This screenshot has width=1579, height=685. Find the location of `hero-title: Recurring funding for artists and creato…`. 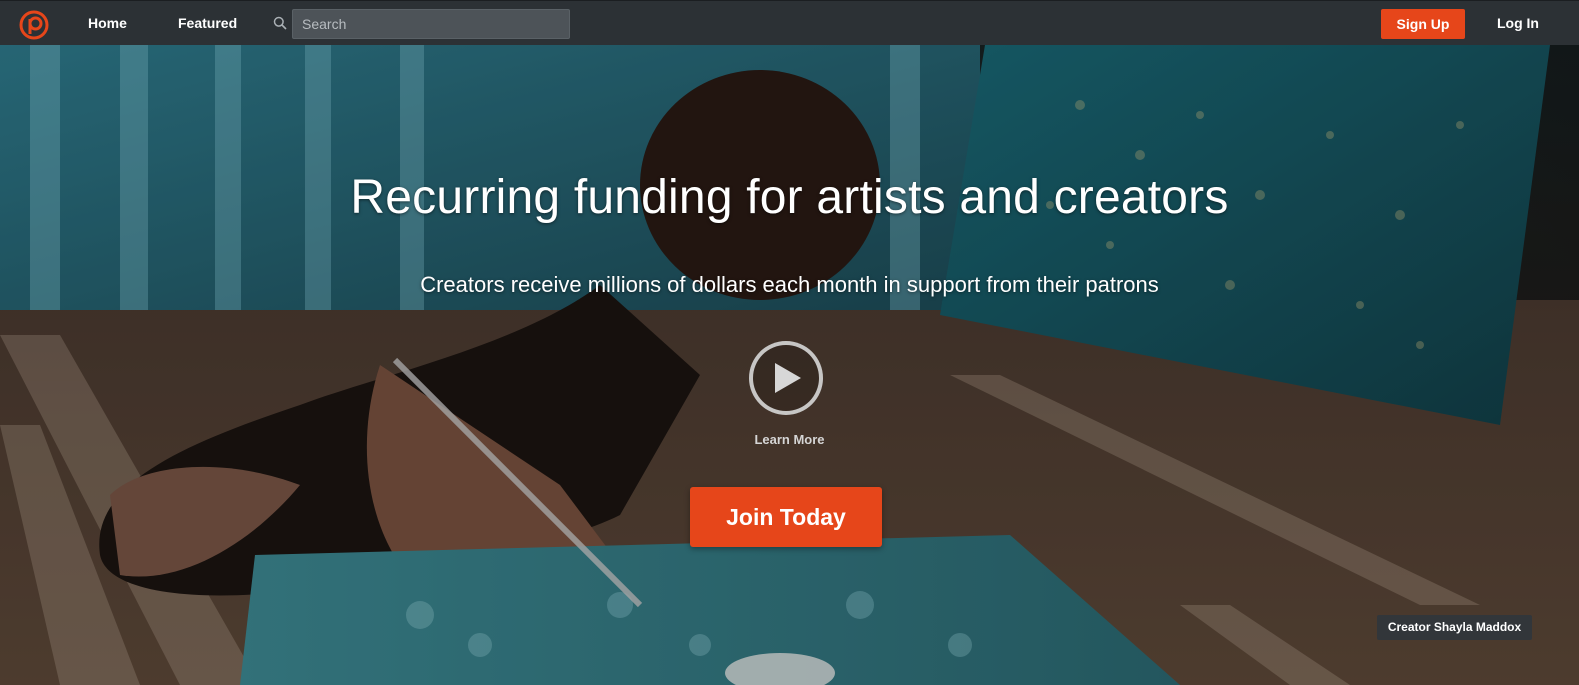

hero-title: Recurring funding for artists and creato… is located at coordinates (789, 197).